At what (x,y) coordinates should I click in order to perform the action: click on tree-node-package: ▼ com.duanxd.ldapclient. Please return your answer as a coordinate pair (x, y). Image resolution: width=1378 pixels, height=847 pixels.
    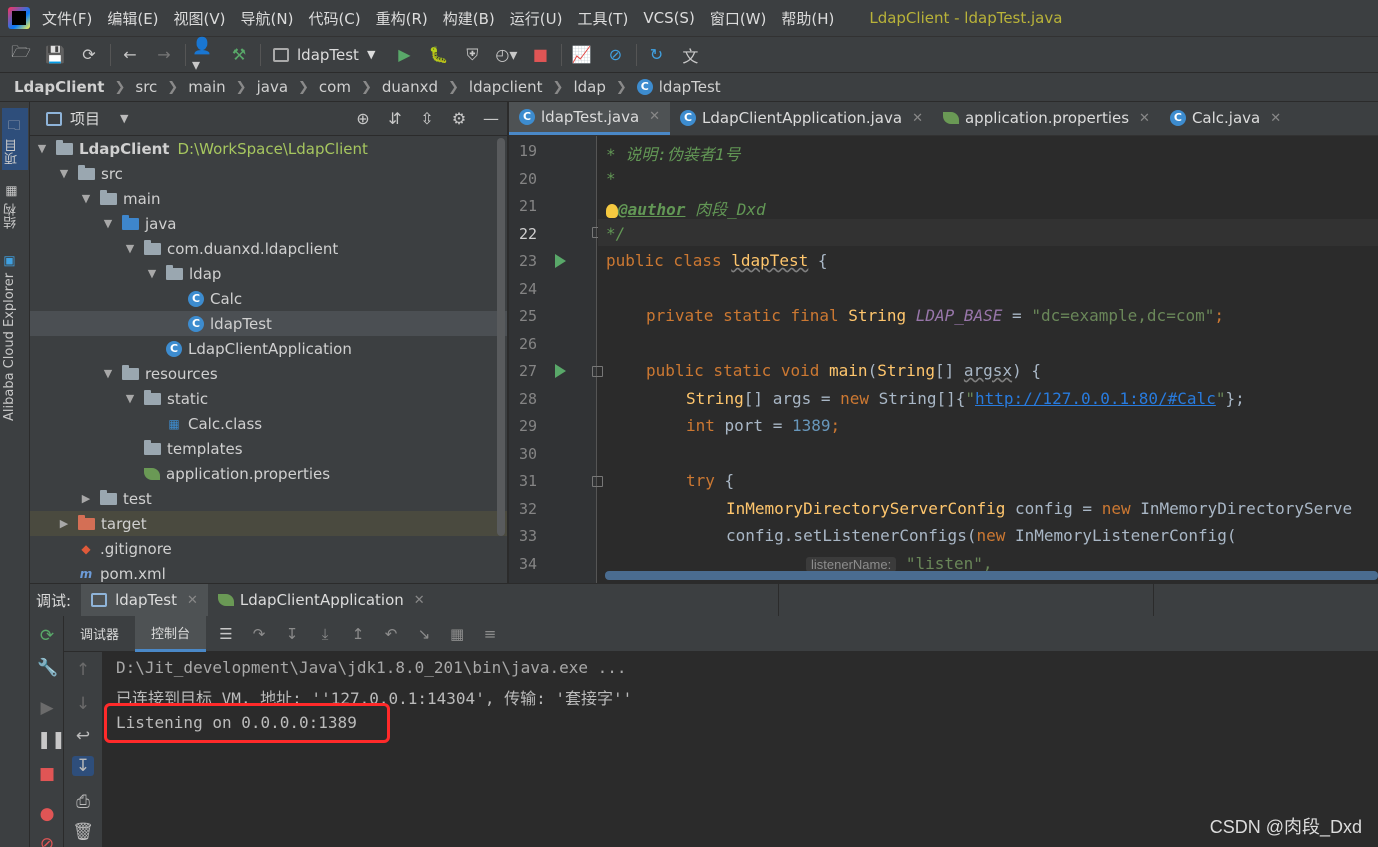
    Looking at the image, I should click on (268, 248).